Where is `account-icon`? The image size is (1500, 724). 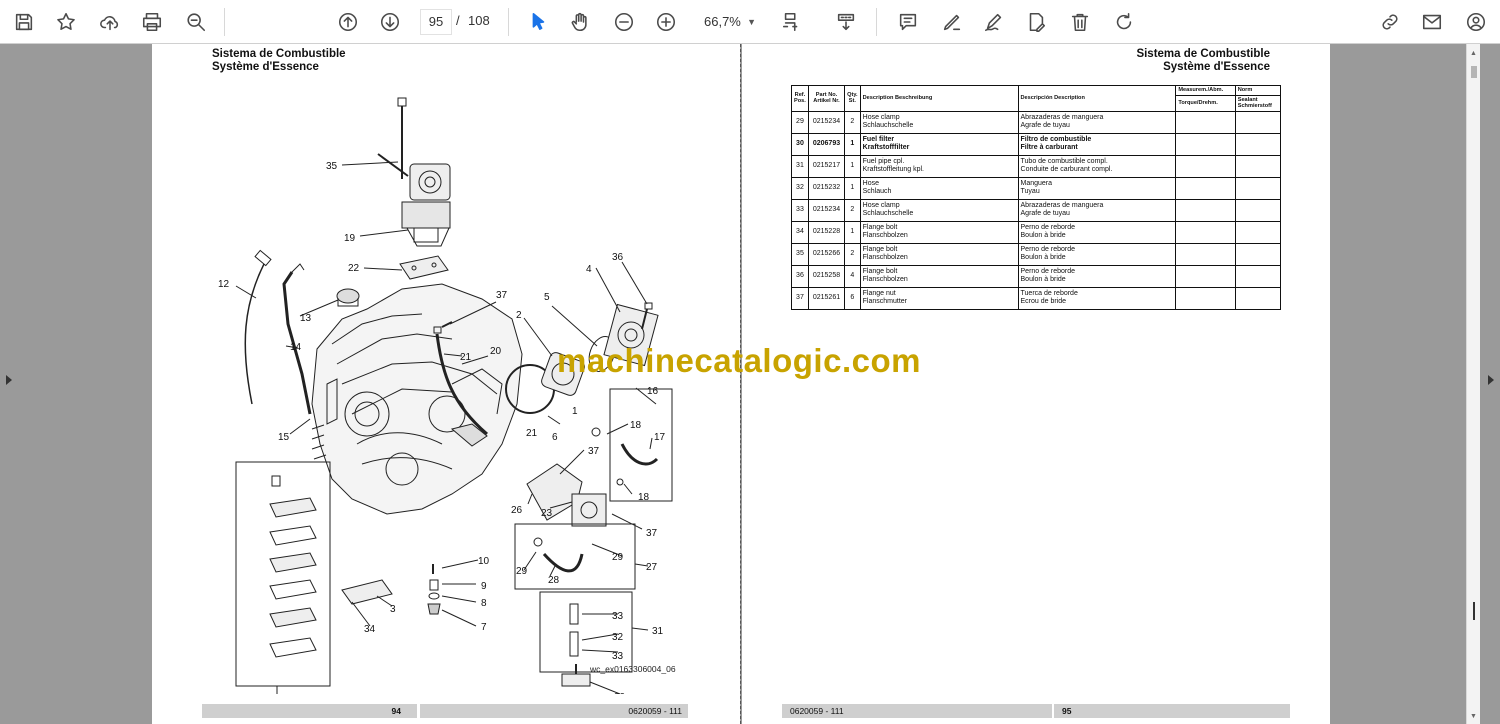
account-icon is located at coordinates (1476, 22).